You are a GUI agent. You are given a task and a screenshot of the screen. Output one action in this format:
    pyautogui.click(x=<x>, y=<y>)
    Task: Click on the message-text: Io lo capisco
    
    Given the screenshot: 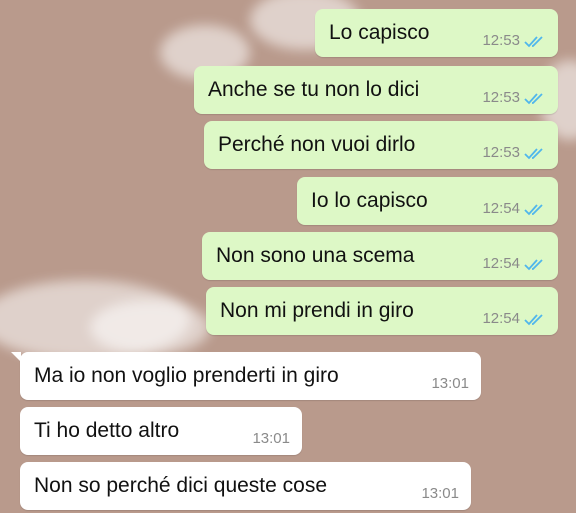 What is the action you would take?
    pyautogui.click(x=369, y=200)
    